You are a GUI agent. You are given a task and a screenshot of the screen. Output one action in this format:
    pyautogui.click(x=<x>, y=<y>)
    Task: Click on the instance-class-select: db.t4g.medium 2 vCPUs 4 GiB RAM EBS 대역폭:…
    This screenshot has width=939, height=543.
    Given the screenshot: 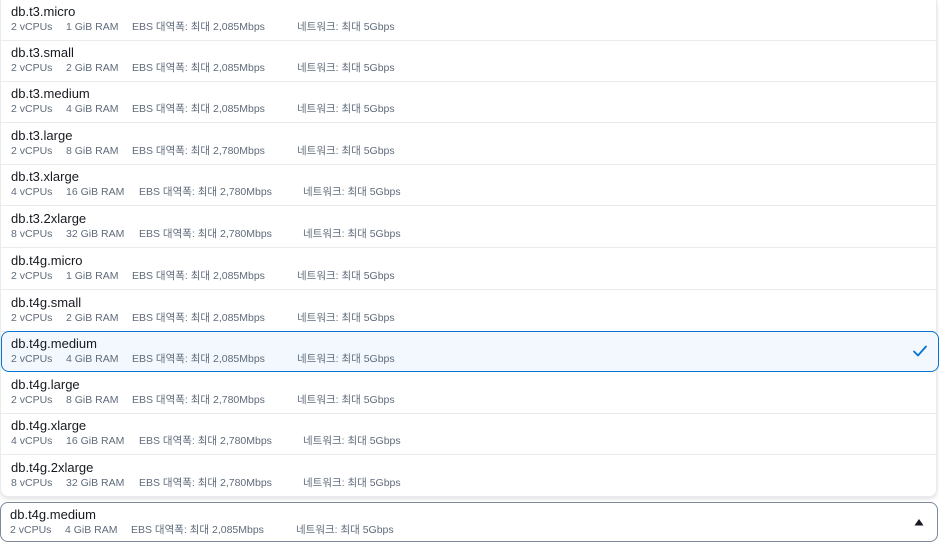 What is the action you would take?
    pyautogui.click(x=469, y=522)
    